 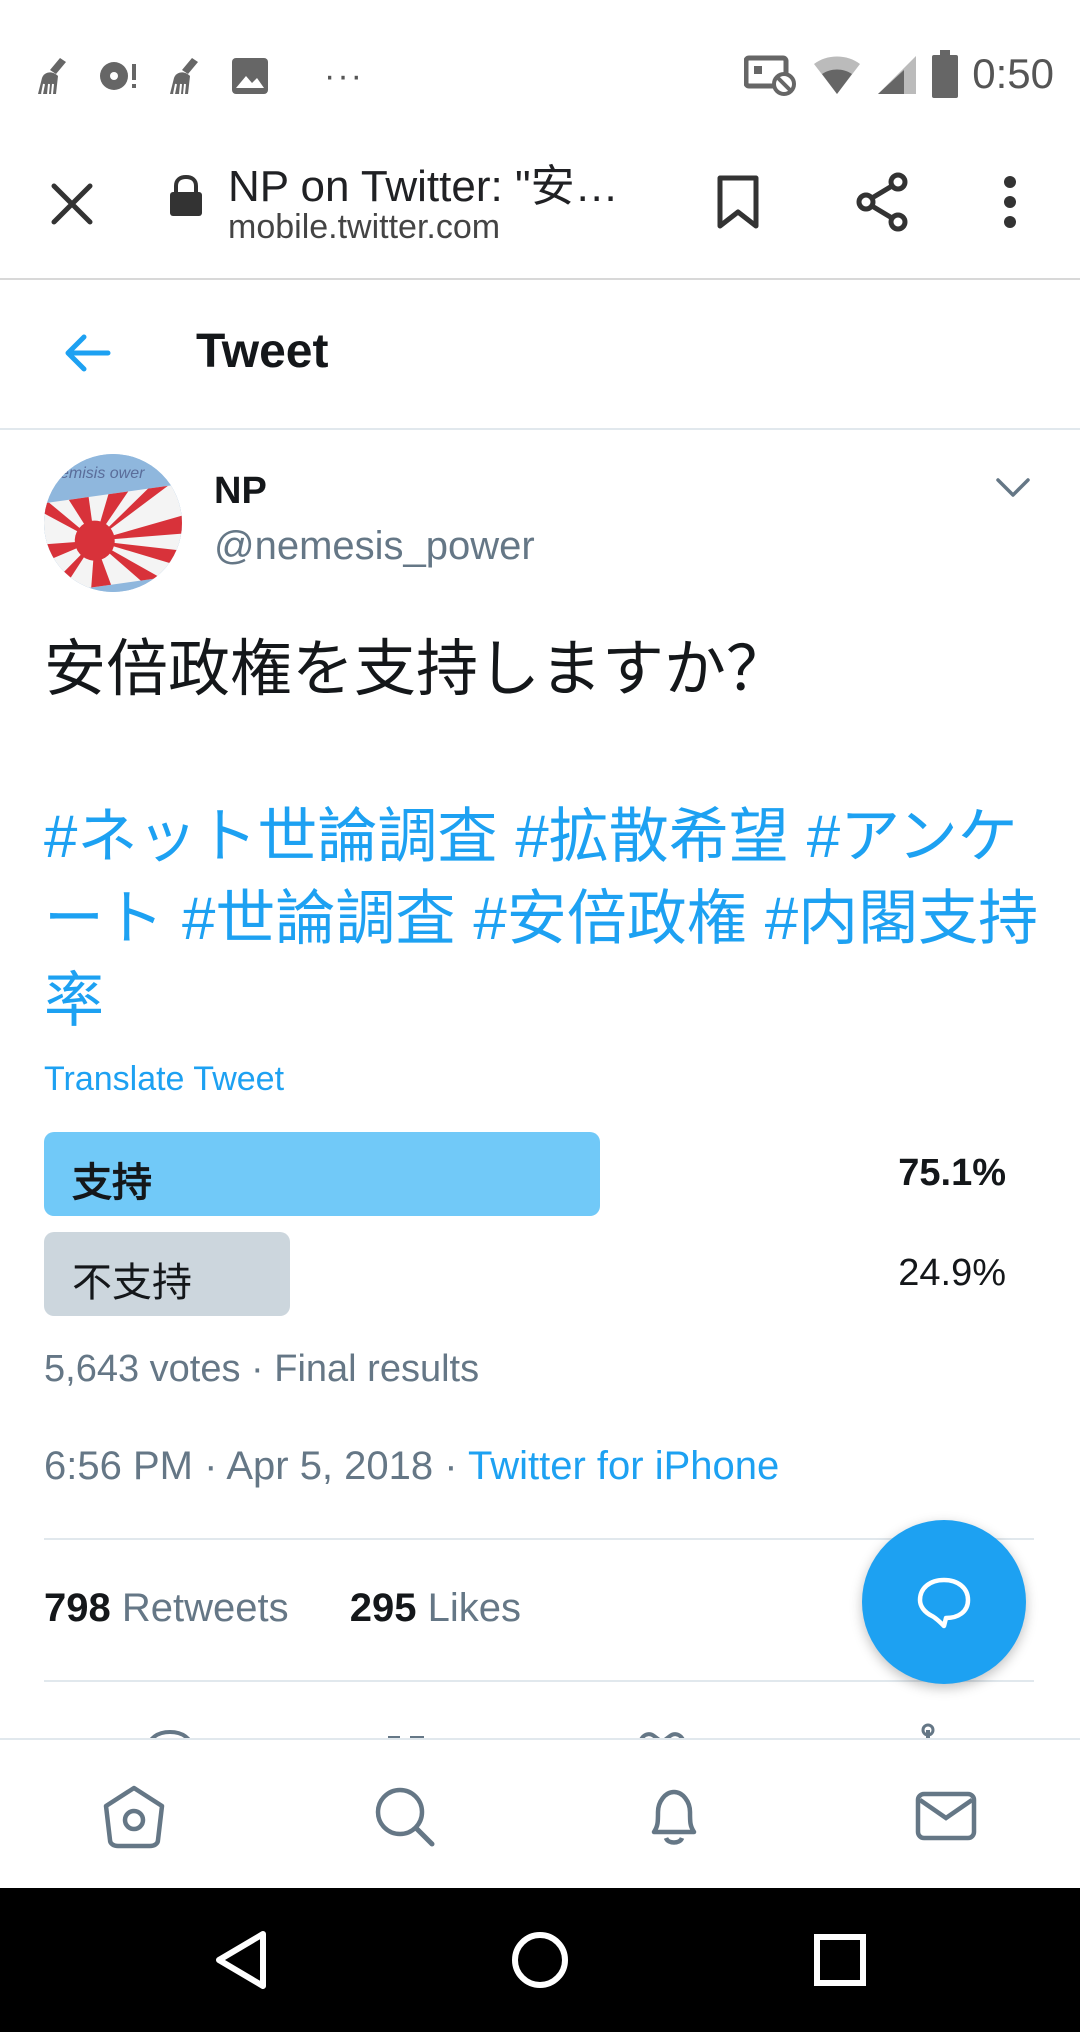 I want to click on tweet-stats: 798 Retweets 295 Likes, so click(x=282, y=1608).